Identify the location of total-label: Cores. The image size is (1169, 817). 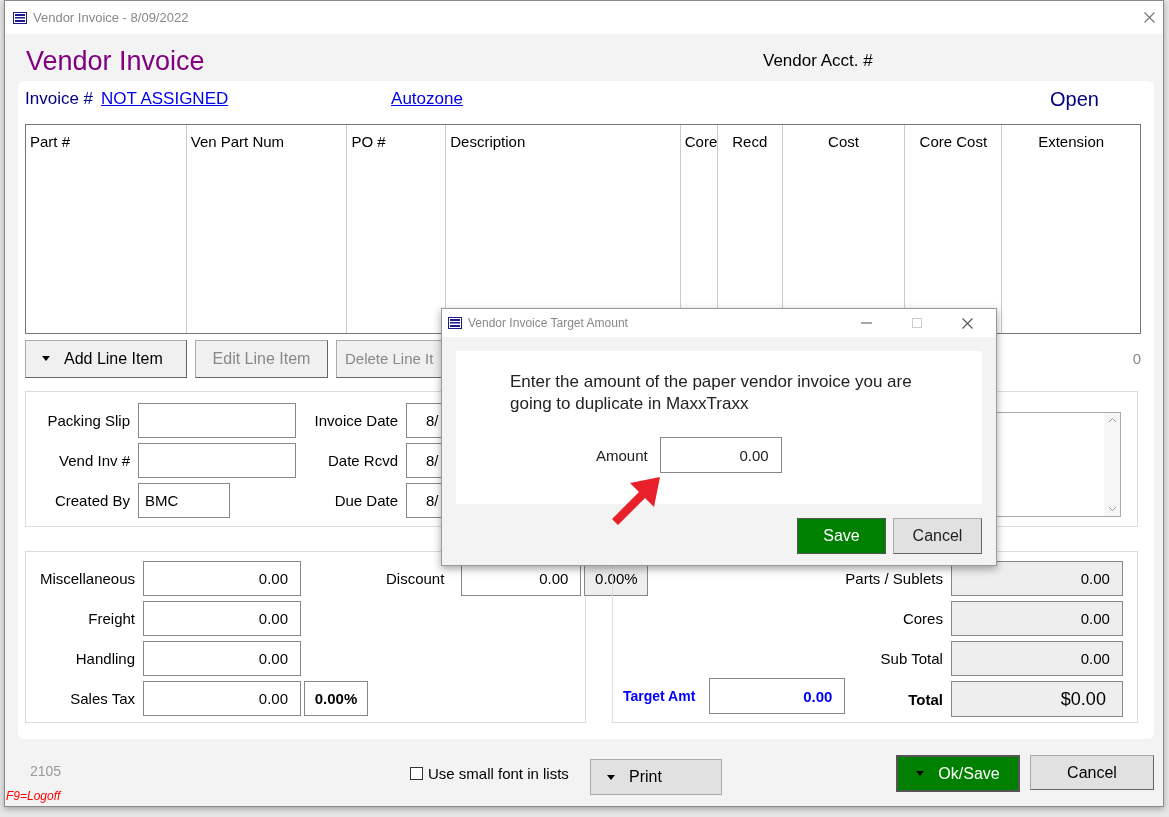
(922, 618).